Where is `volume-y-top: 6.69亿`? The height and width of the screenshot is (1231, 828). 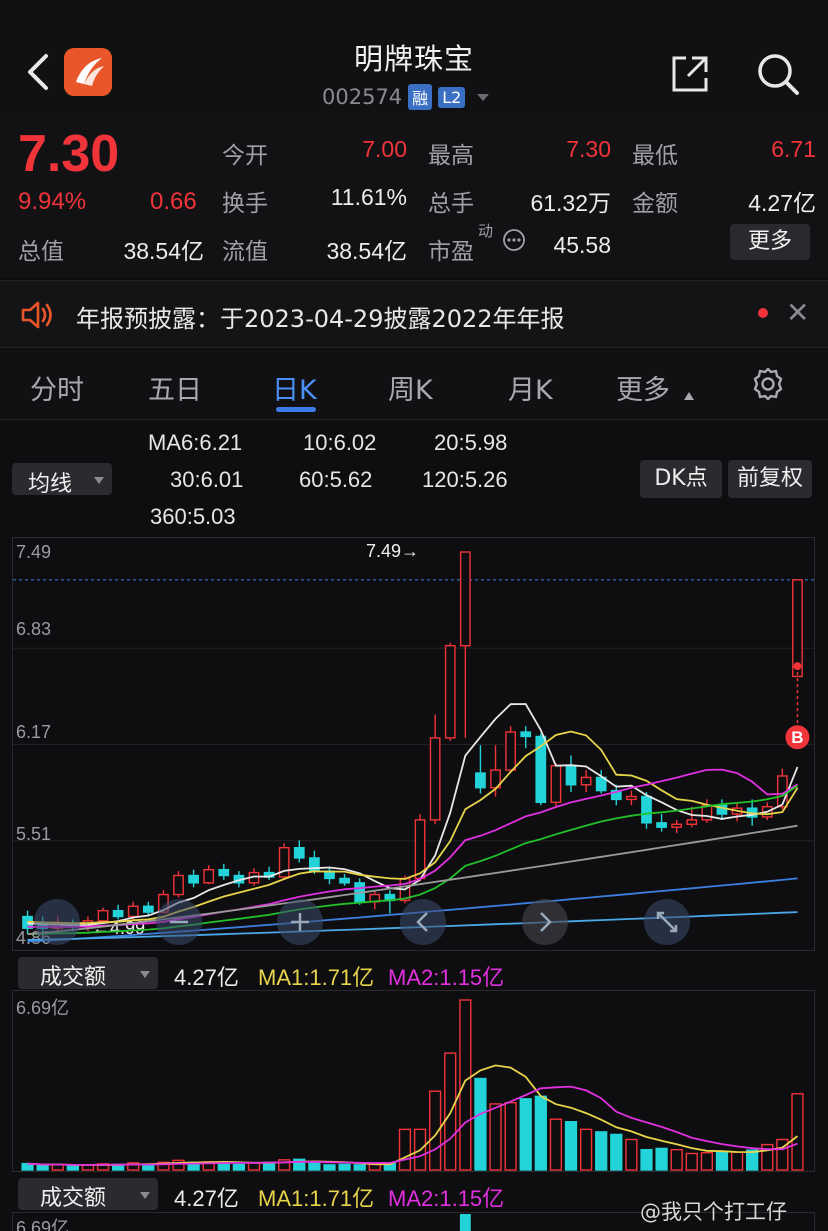 volume-y-top: 6.69亿 is located at coordinates (43, 1008).